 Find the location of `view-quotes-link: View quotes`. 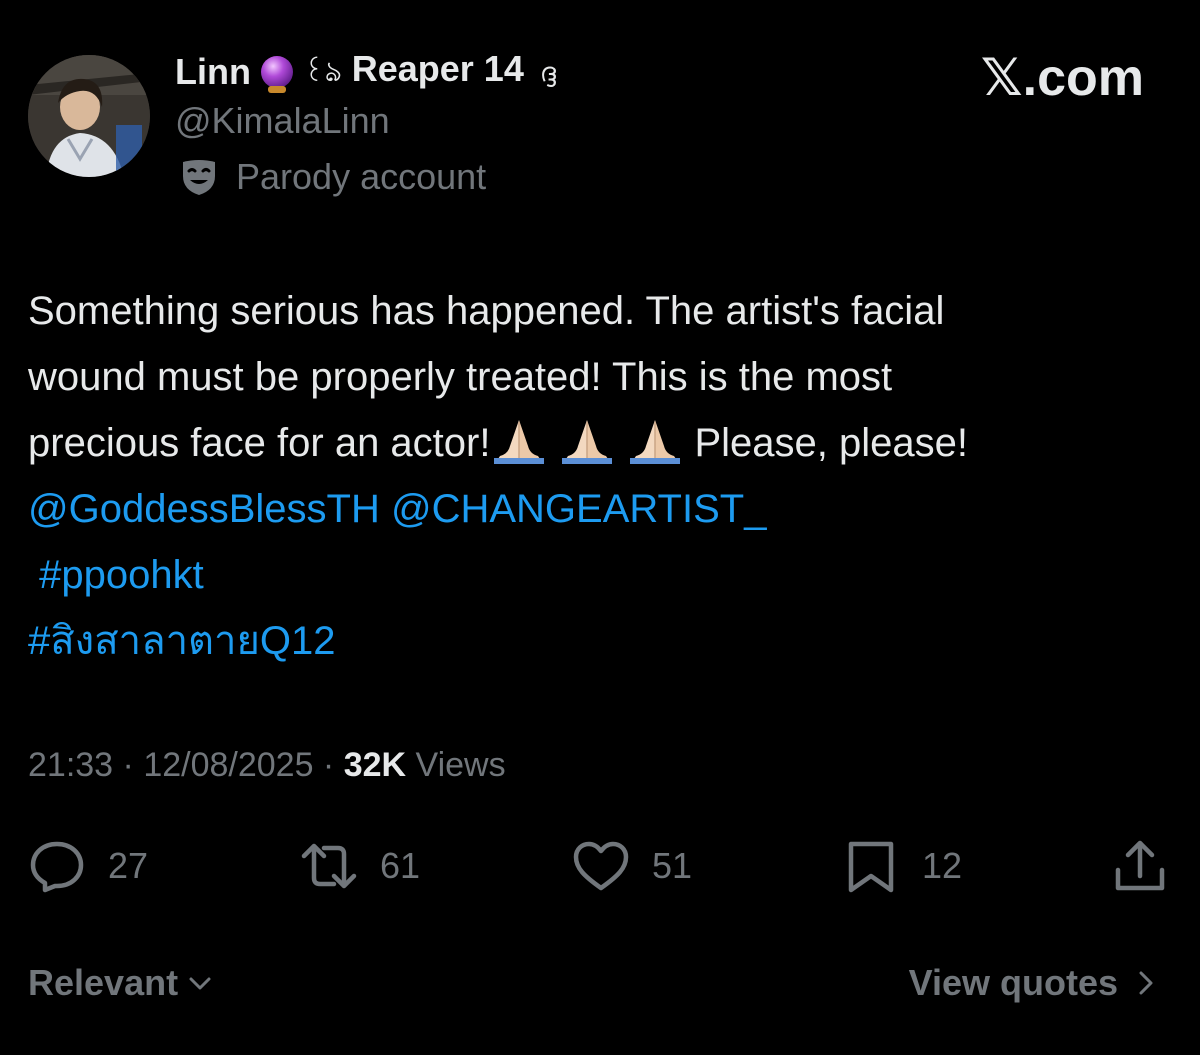

view-quotes-link: View quotes is located at coordinates (1034, 983).